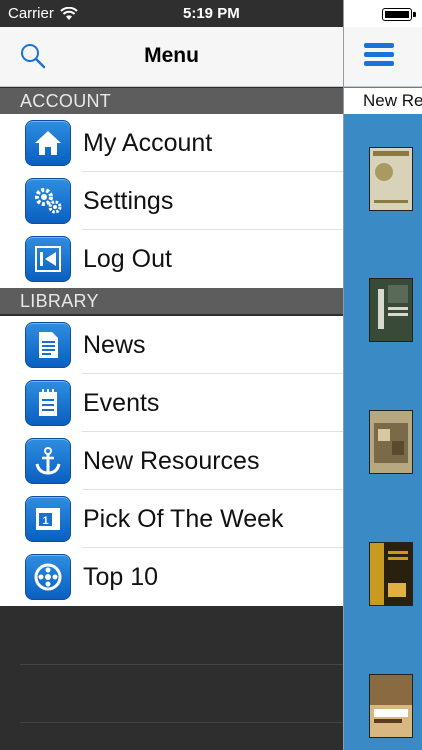  I want to click on menu-item-label: Top 10, so click(121, 576).